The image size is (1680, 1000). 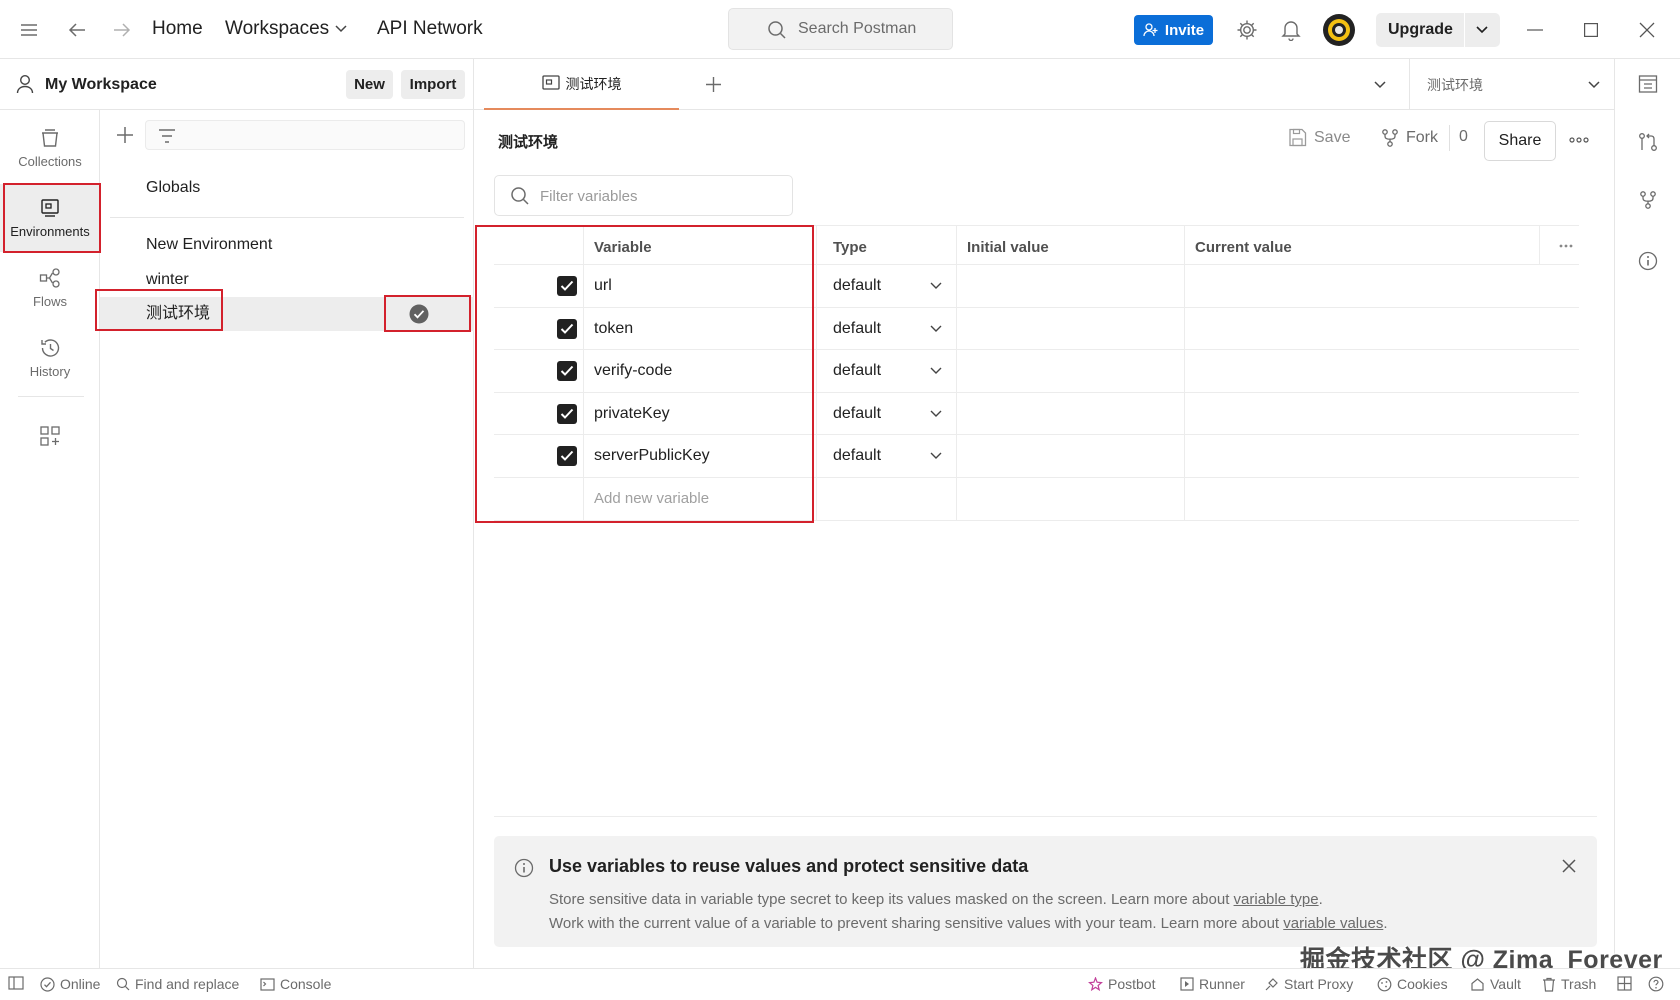 I want to click on search-input: Search Postman, so click(x=840, y=29).